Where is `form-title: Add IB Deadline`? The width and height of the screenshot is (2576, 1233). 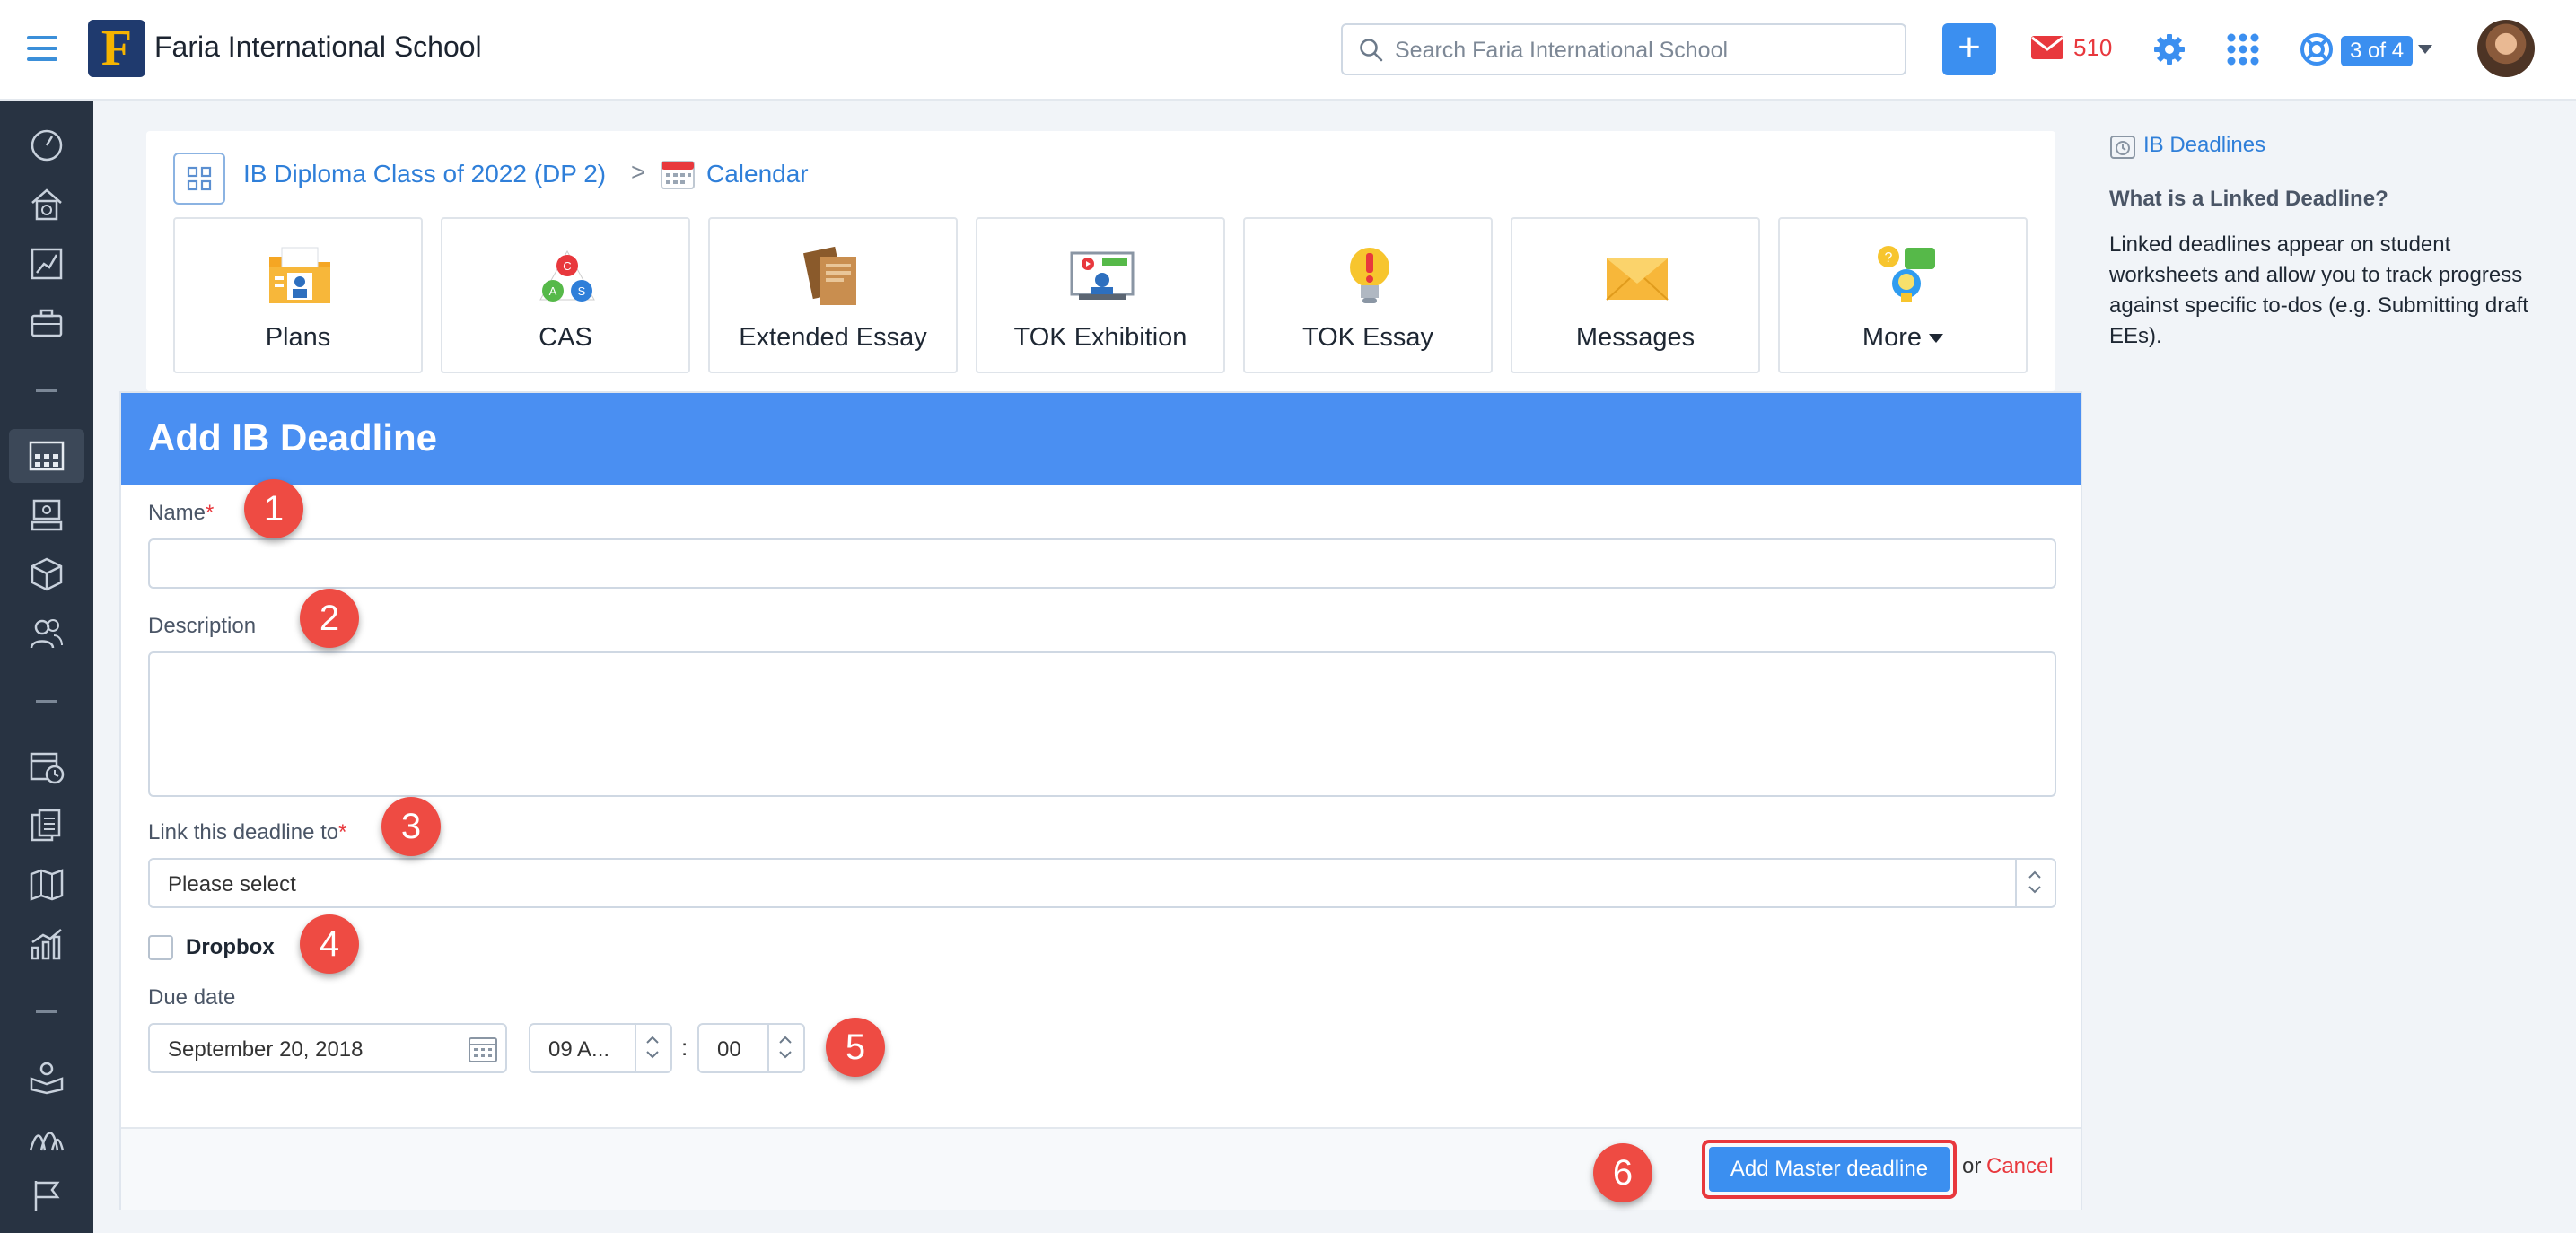
form-title: Add IB Deadline is located at coordinates (293, 437).